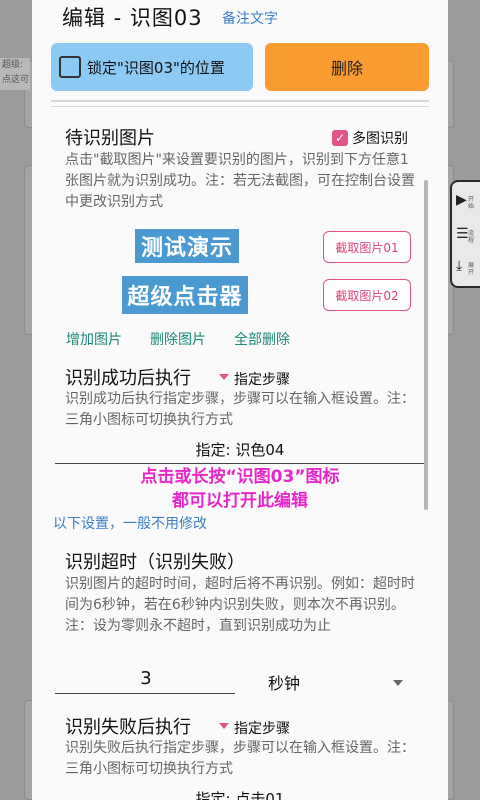  I want to click on on-fail-mode: 指定步骤, so click(262, 728).